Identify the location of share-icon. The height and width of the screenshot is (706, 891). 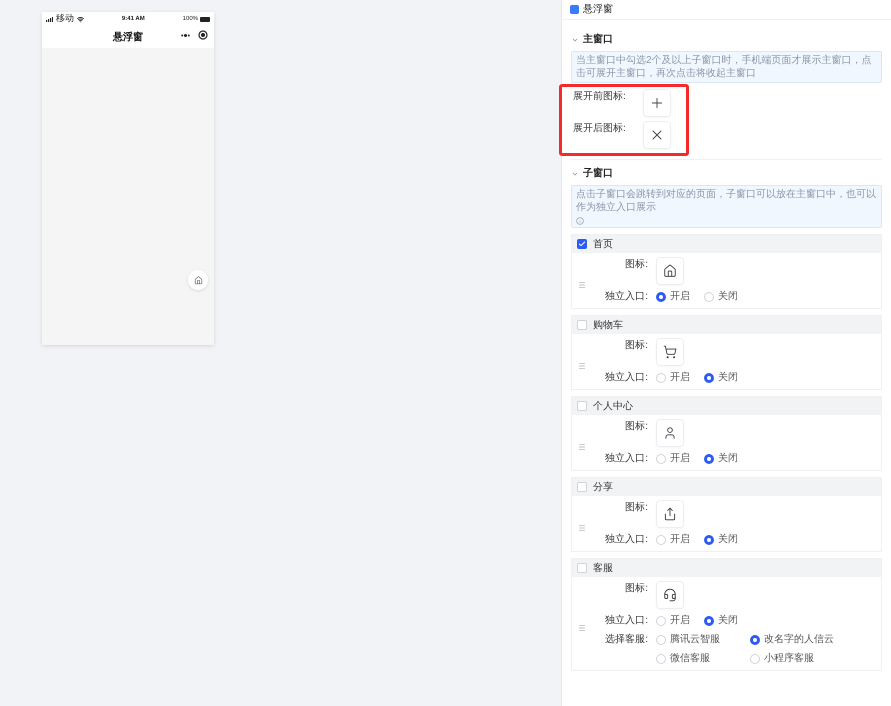
(670, 514).